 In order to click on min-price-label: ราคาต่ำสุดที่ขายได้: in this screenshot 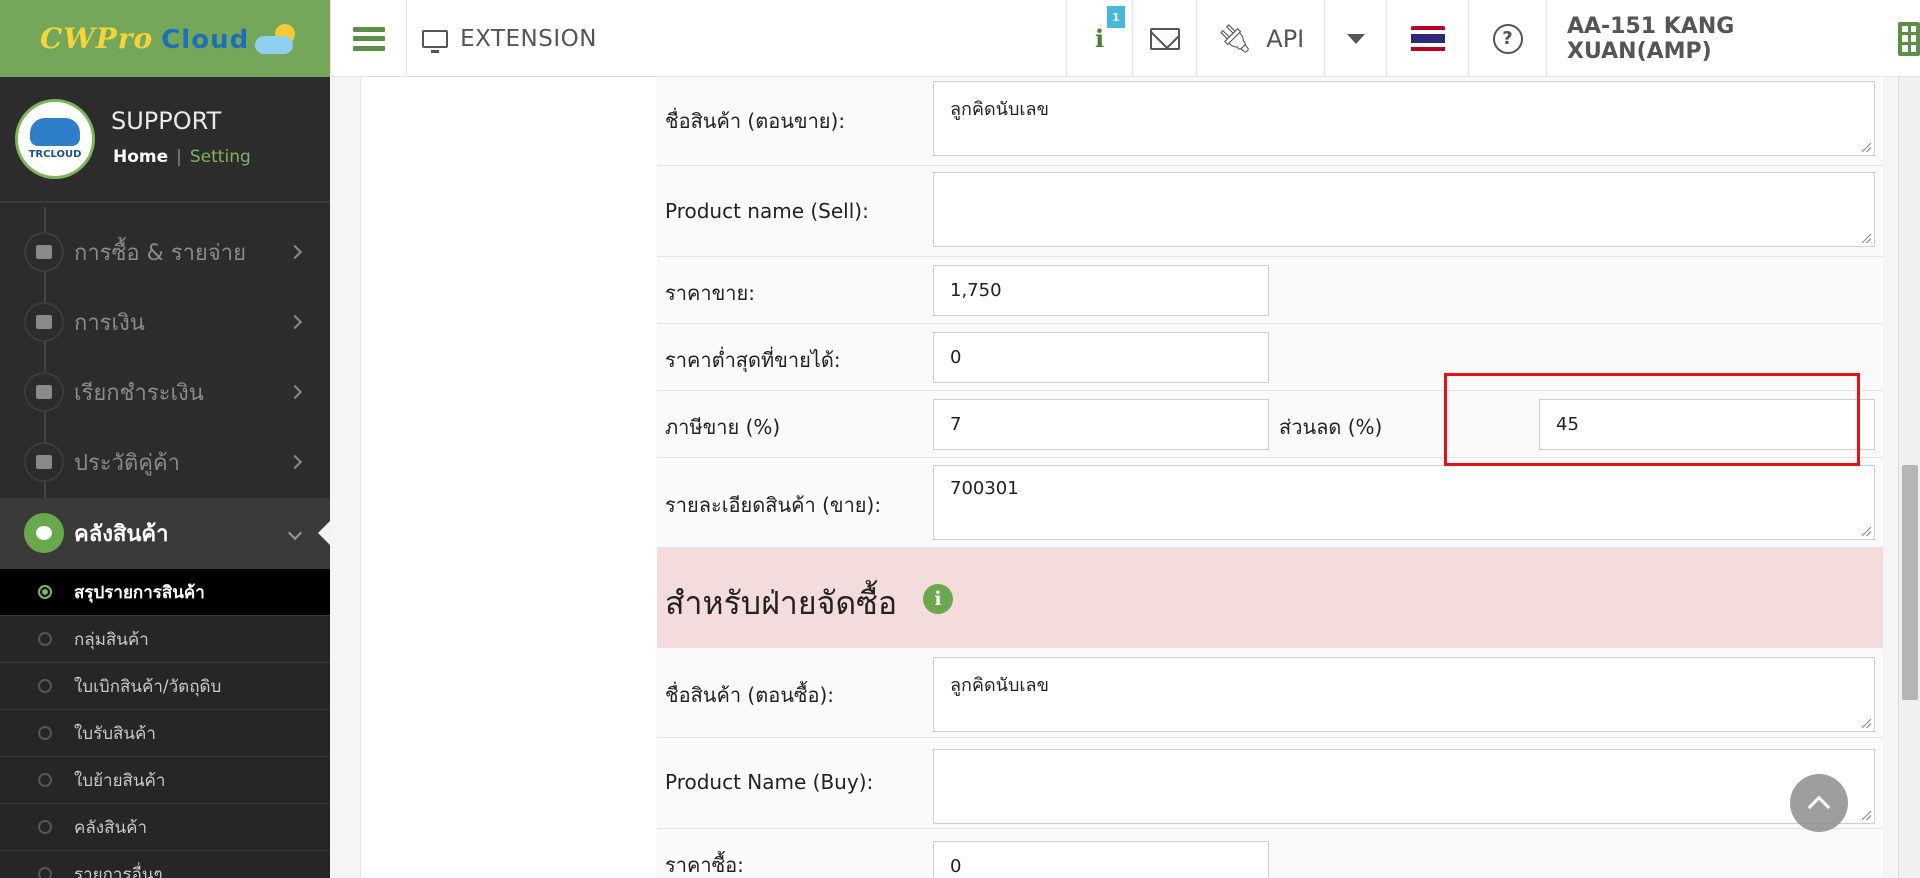, I will do `click(753, 360)`.